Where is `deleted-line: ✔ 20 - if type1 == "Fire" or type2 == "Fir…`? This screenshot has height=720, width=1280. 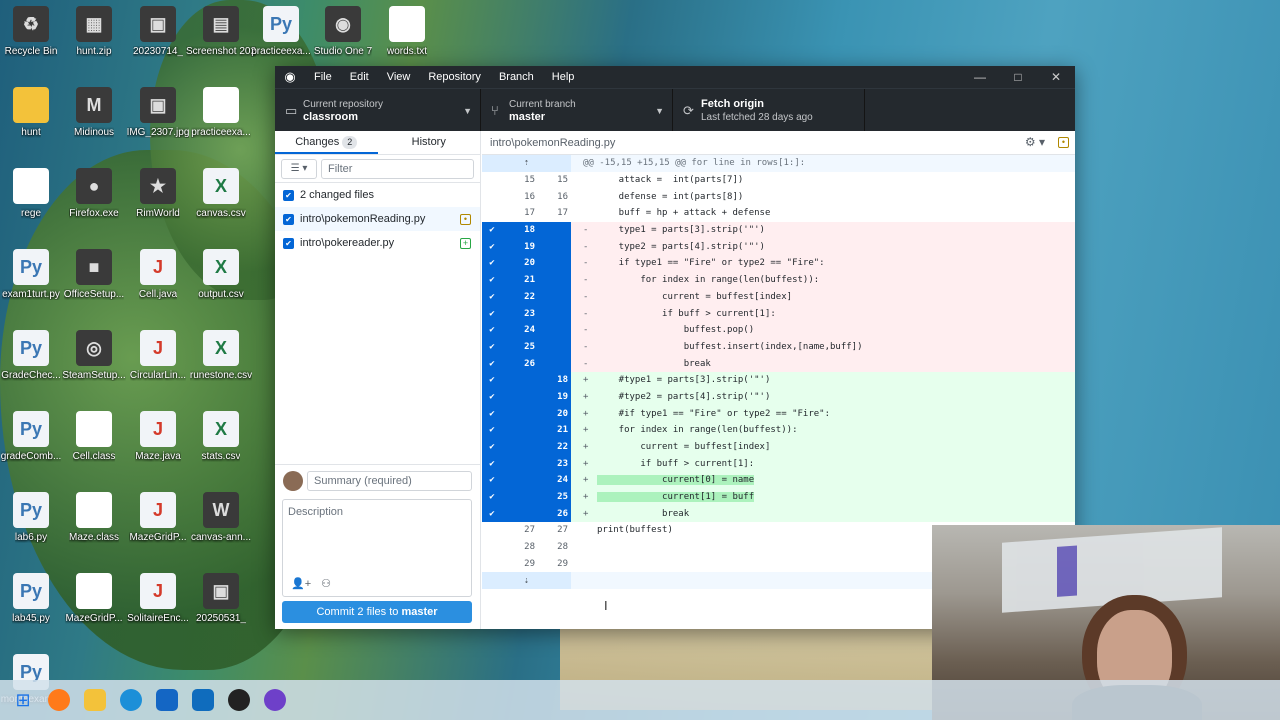
deleted-line: ✔ 20 - if type1 == "Fire" or type2 == "Fir… is located at coordinates (778, 263).